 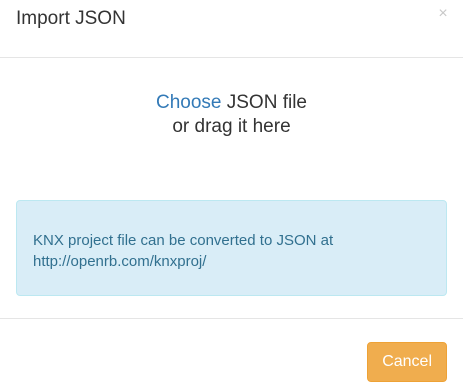 What do you see at coordinates (407, 362) in the screenshot?
I see `cancel-button: Cancel` at bounding box center [407, 362].